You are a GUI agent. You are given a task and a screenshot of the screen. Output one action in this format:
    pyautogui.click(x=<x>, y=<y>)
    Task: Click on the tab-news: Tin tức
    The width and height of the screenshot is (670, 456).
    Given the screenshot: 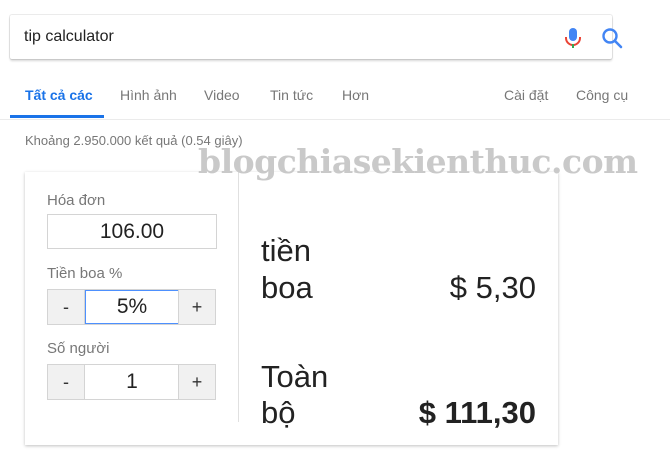 What is the action you would take?
    pyautogui.click(x=291, y=95)
    